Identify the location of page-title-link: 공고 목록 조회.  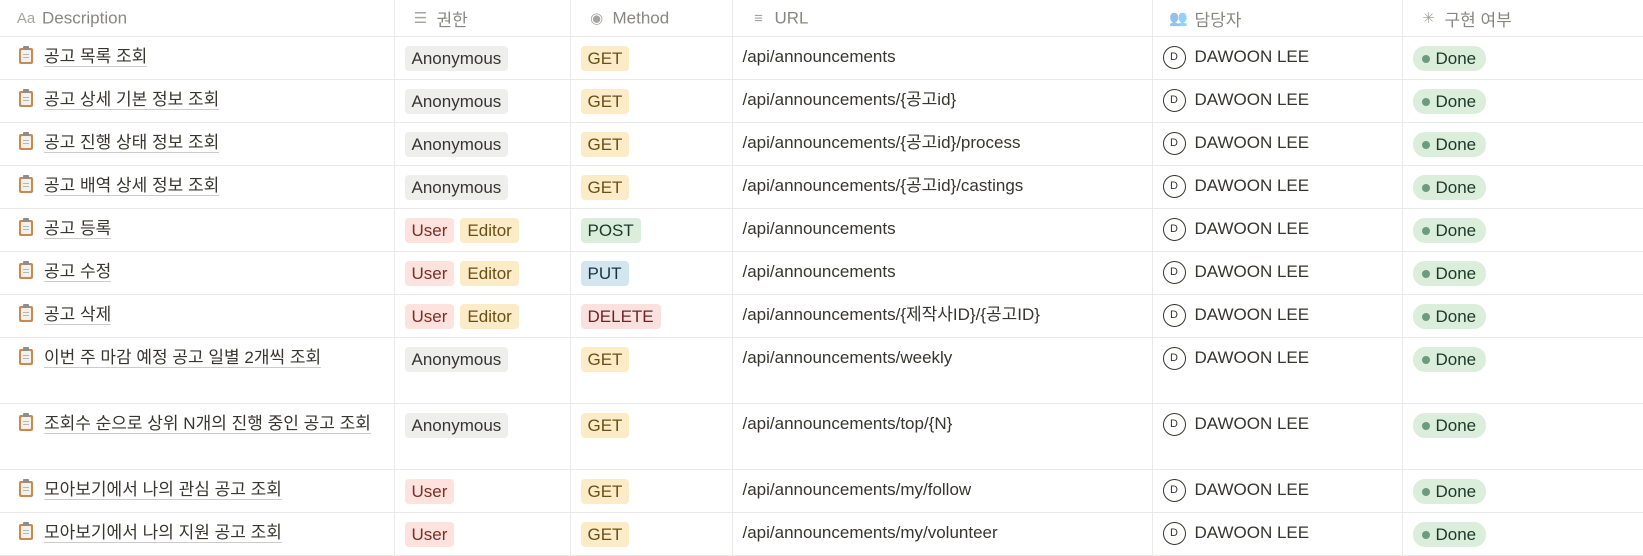
(96, 57).